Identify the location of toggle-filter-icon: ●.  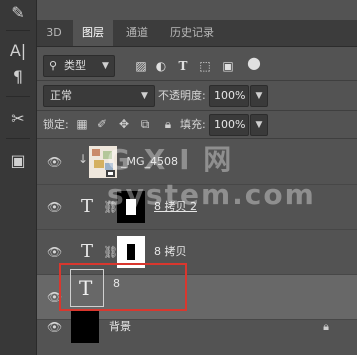
(254, 63).